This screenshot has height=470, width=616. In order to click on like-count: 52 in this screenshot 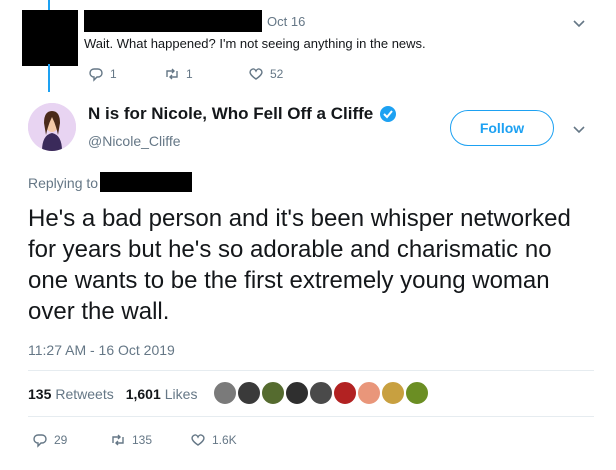, I will do `click(277, 74)`.